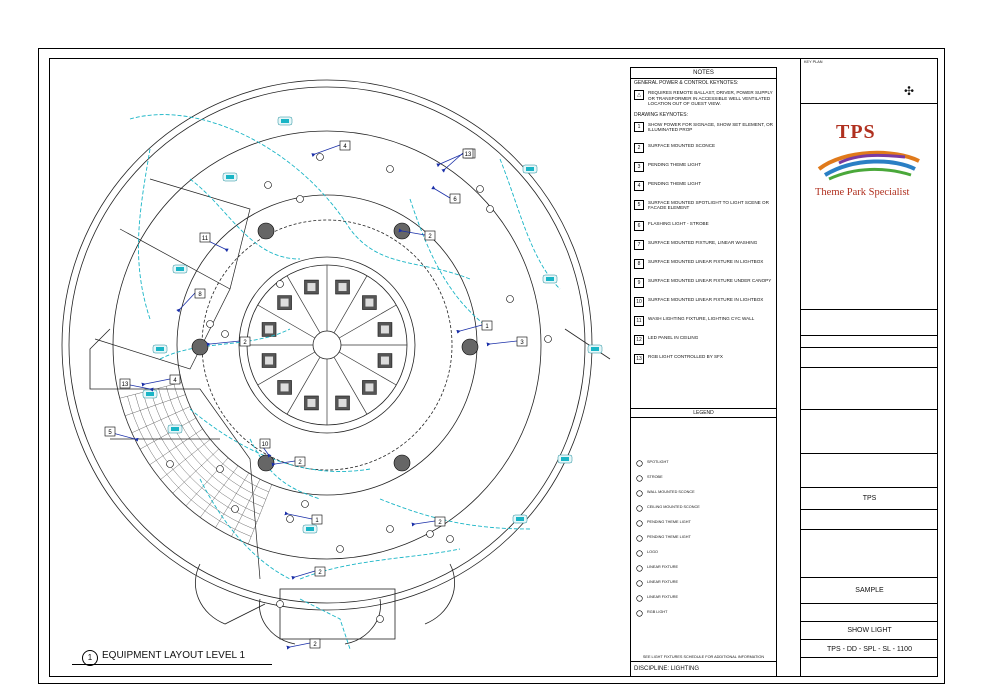 This screenshot has width=981, height=693. What do you see at coordinates (868, 165) in the screenshot?
I see `company-logo-swoosh` at bounding box center [868, 165].